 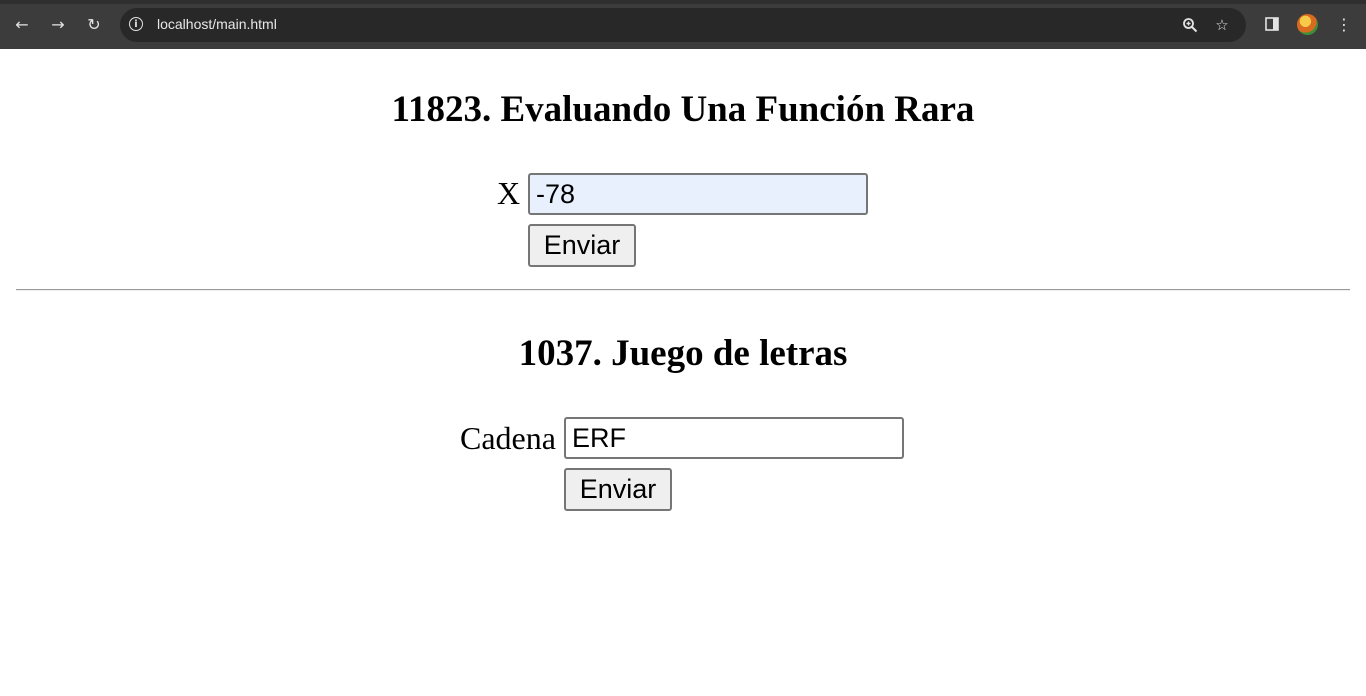 I want to click on x-label: X, so click(x=509, y=193).